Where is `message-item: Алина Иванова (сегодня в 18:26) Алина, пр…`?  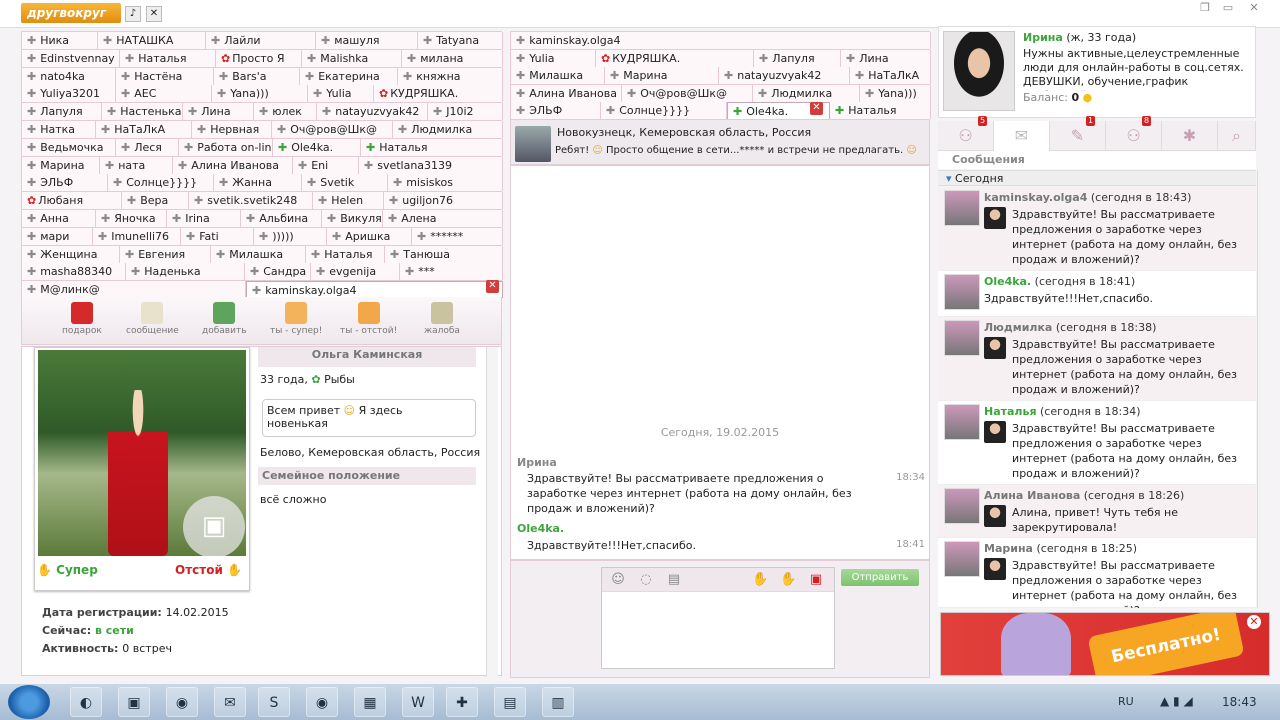
message-item: Алина Иванова (сегодня в 18:26) Алина, пр… is located at coordinates (1097, 511).